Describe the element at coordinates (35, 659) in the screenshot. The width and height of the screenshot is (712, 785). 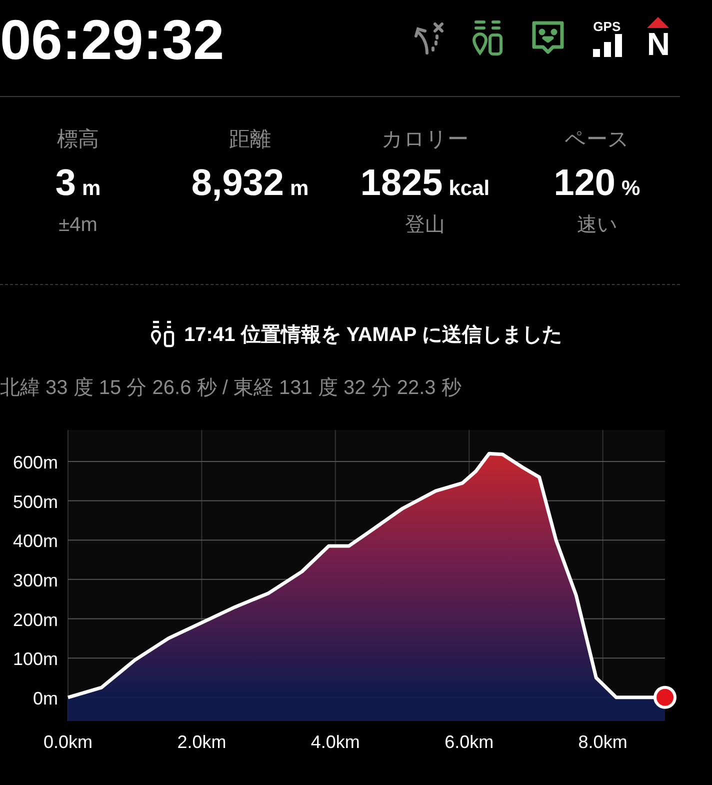
I see `y-axis-label: 100m` at that location.